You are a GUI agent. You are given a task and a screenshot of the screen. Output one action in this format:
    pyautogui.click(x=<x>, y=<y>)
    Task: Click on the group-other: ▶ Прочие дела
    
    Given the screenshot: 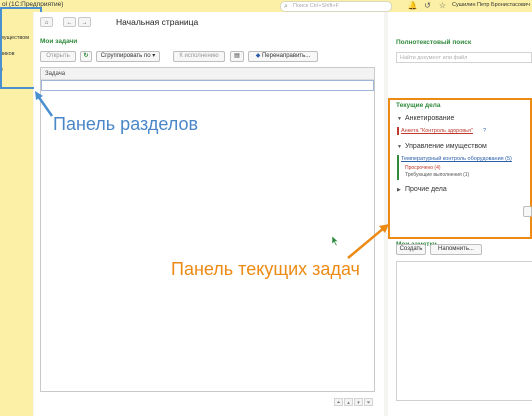 What is the action you would take?
    pyautogui.click(x=422, y=189)
    